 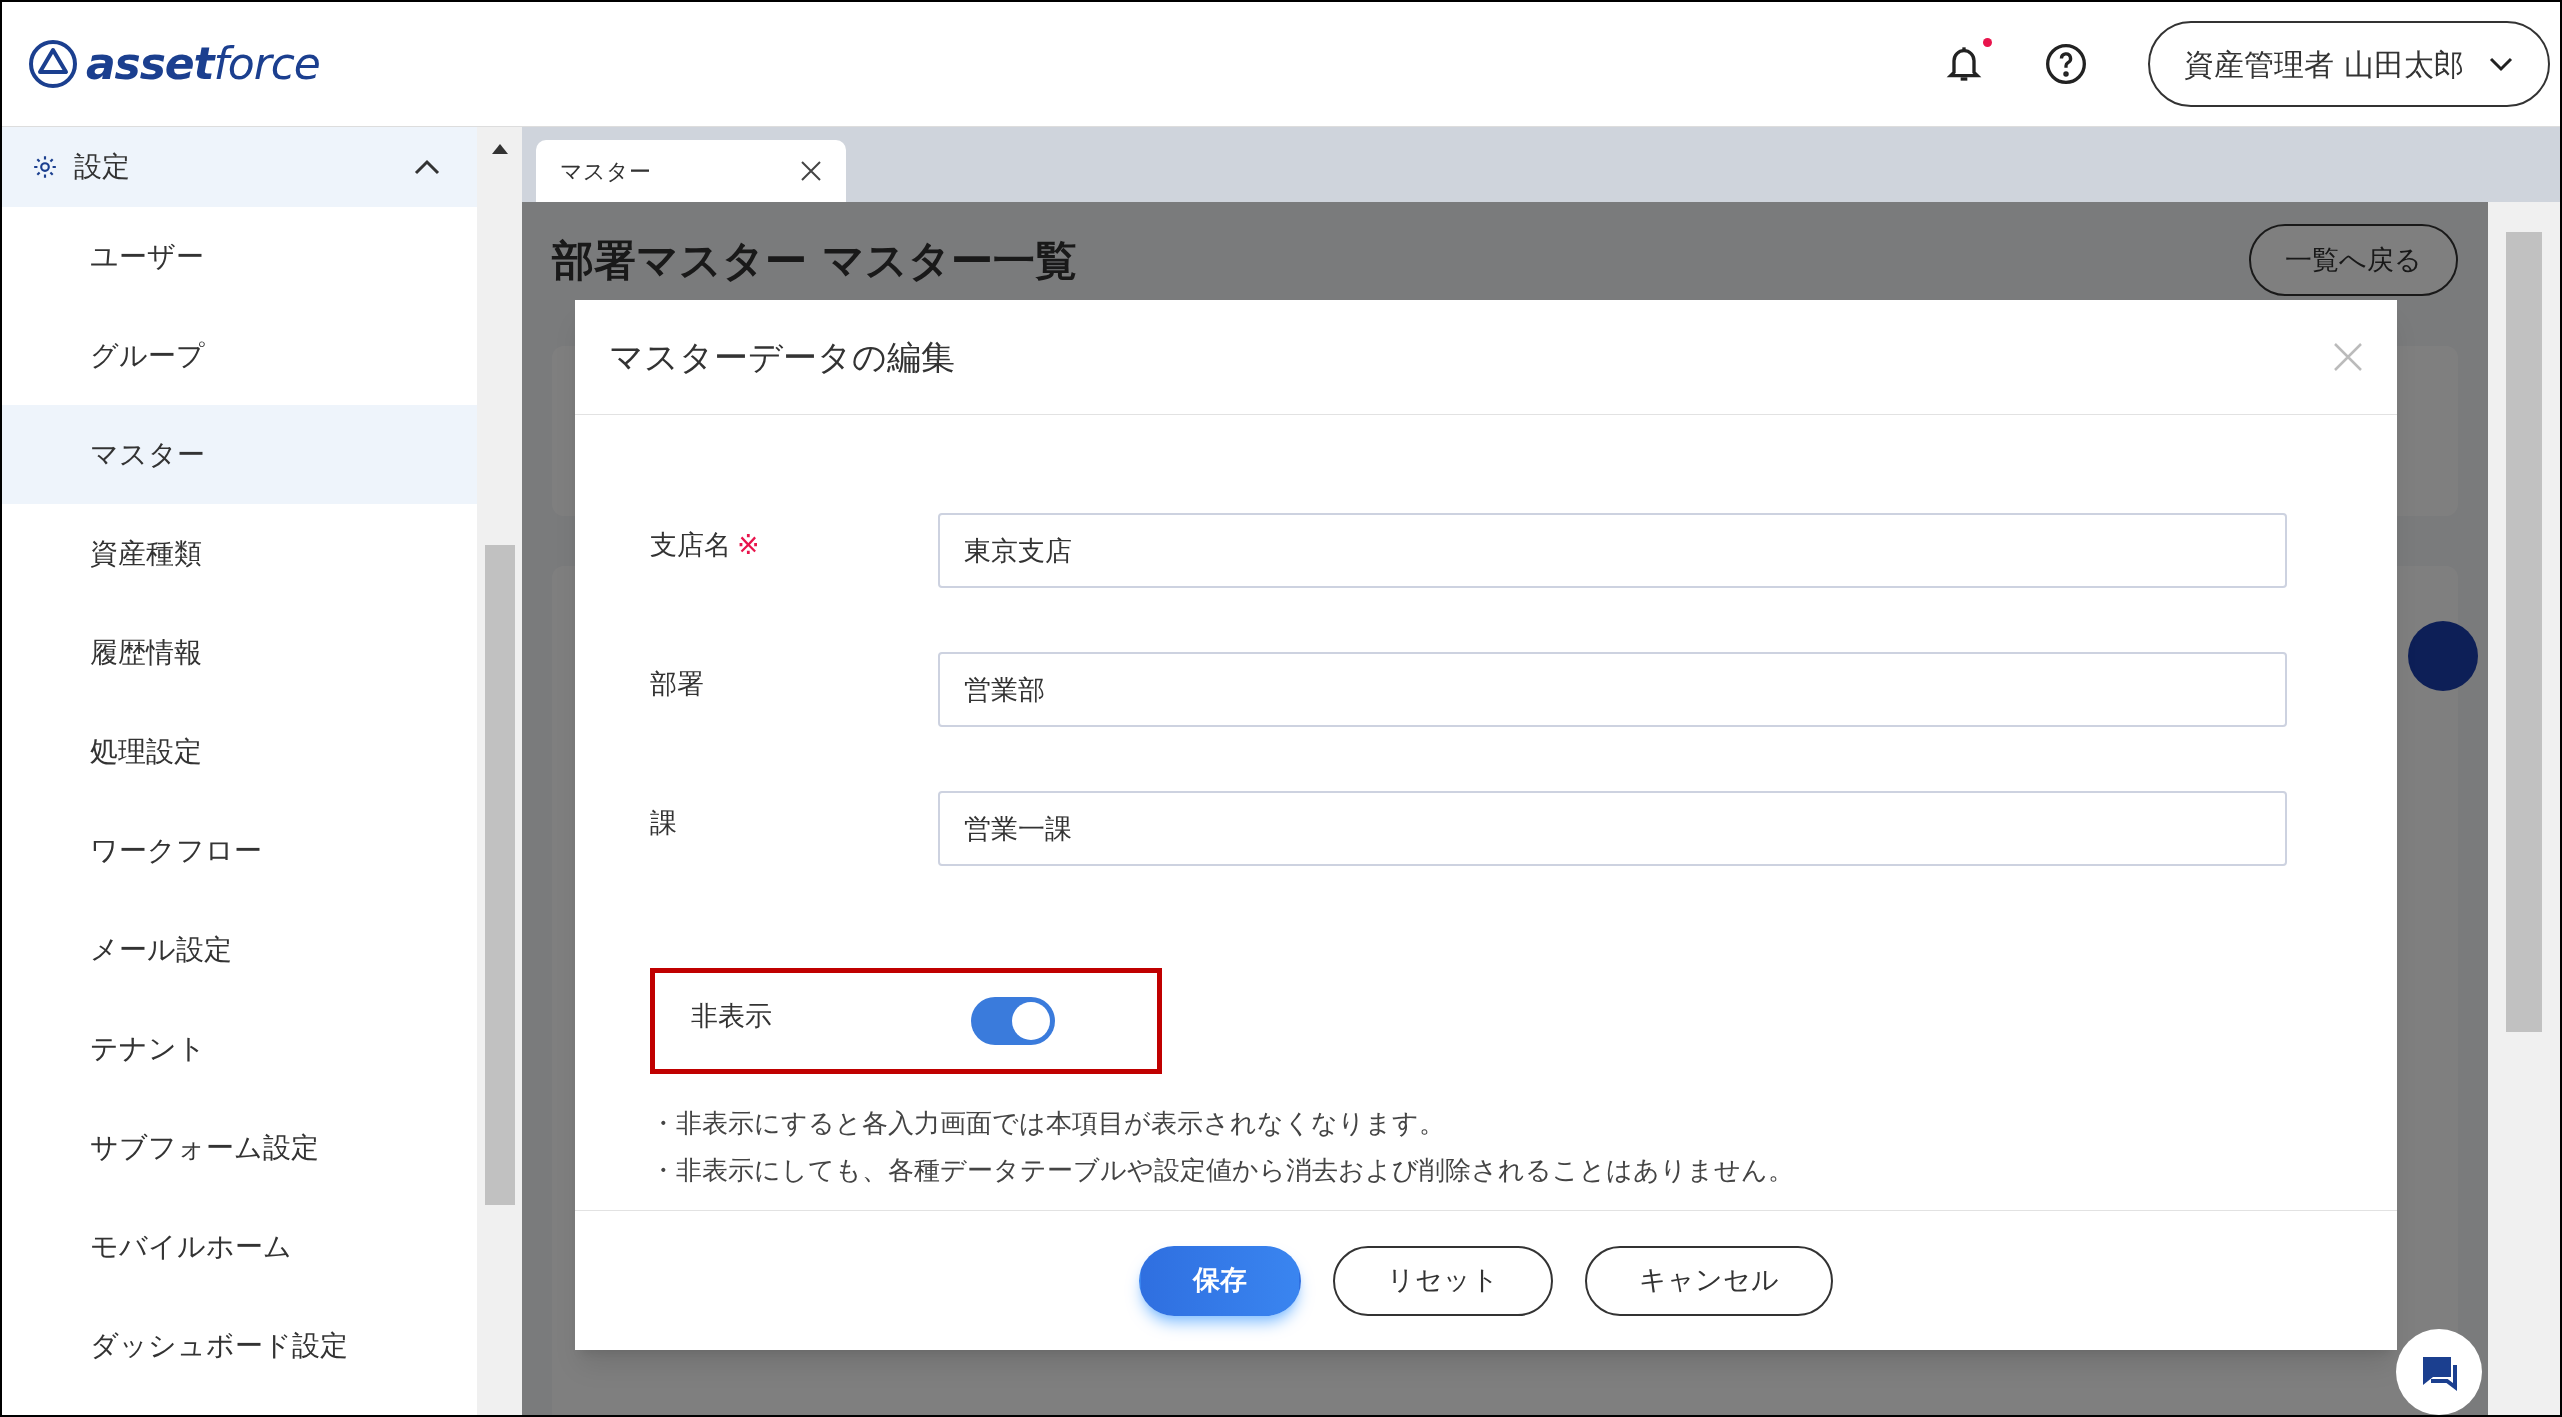 I want to click on text-field: 営業部, so click(x=1612, y=689).